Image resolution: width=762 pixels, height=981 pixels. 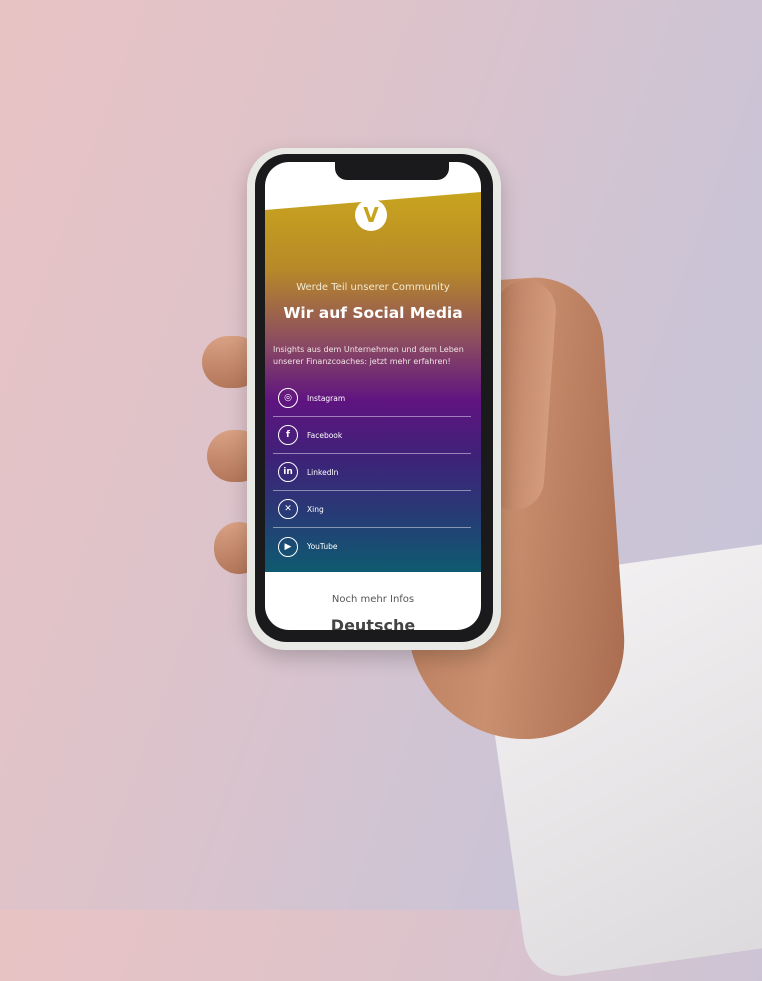 I want to click on youtube-icon: ▶, so click(x=288, y=546).